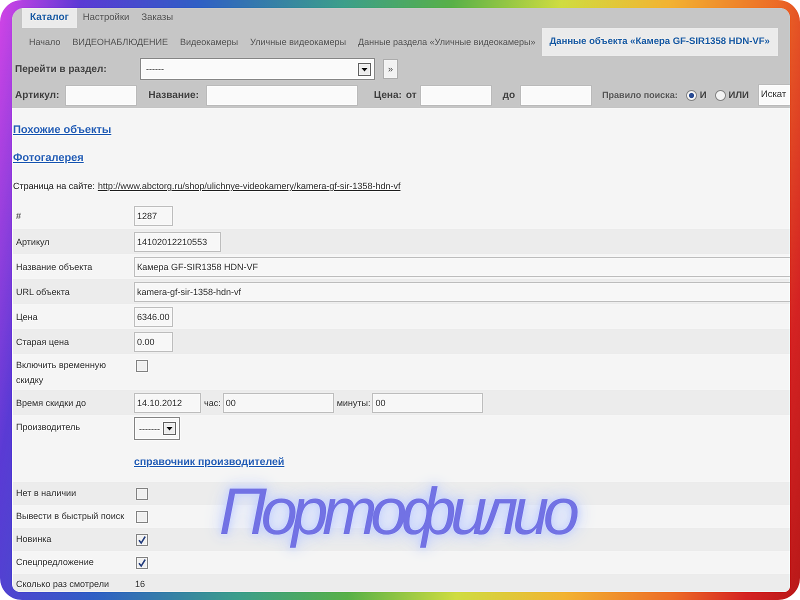  I want to click on site-url-link: http://www.abctorg.ru/shop/ulichnye-videokamery/kamera-gf-sir-1358-hdn-vf, so click(249, 186).